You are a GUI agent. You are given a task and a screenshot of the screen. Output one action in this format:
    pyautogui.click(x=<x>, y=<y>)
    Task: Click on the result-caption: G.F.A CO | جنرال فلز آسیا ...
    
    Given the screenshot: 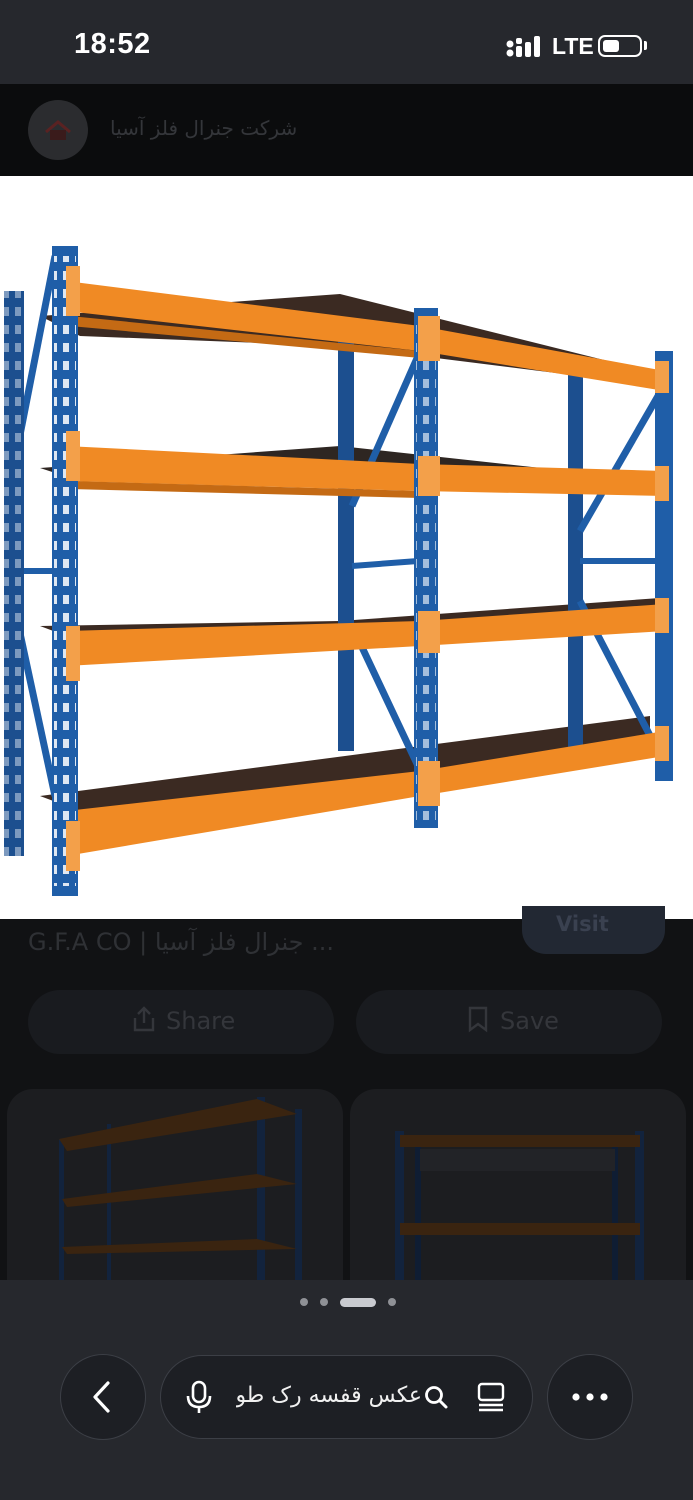 What is the action you would take?
    pyautogui.click(x=263, y=942)
    